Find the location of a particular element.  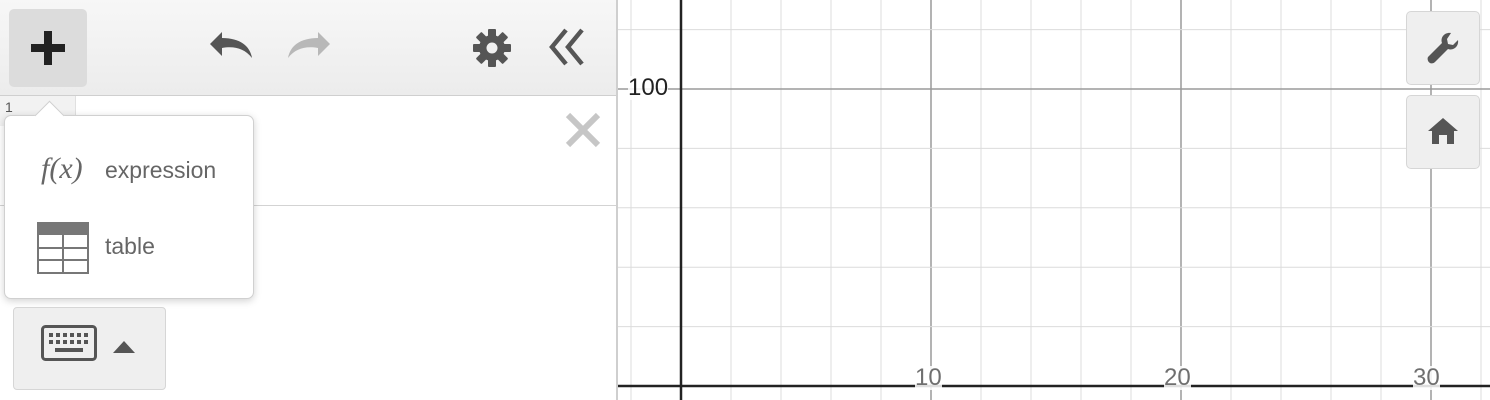

wrench-icon is located at coordinates (1443, 48).